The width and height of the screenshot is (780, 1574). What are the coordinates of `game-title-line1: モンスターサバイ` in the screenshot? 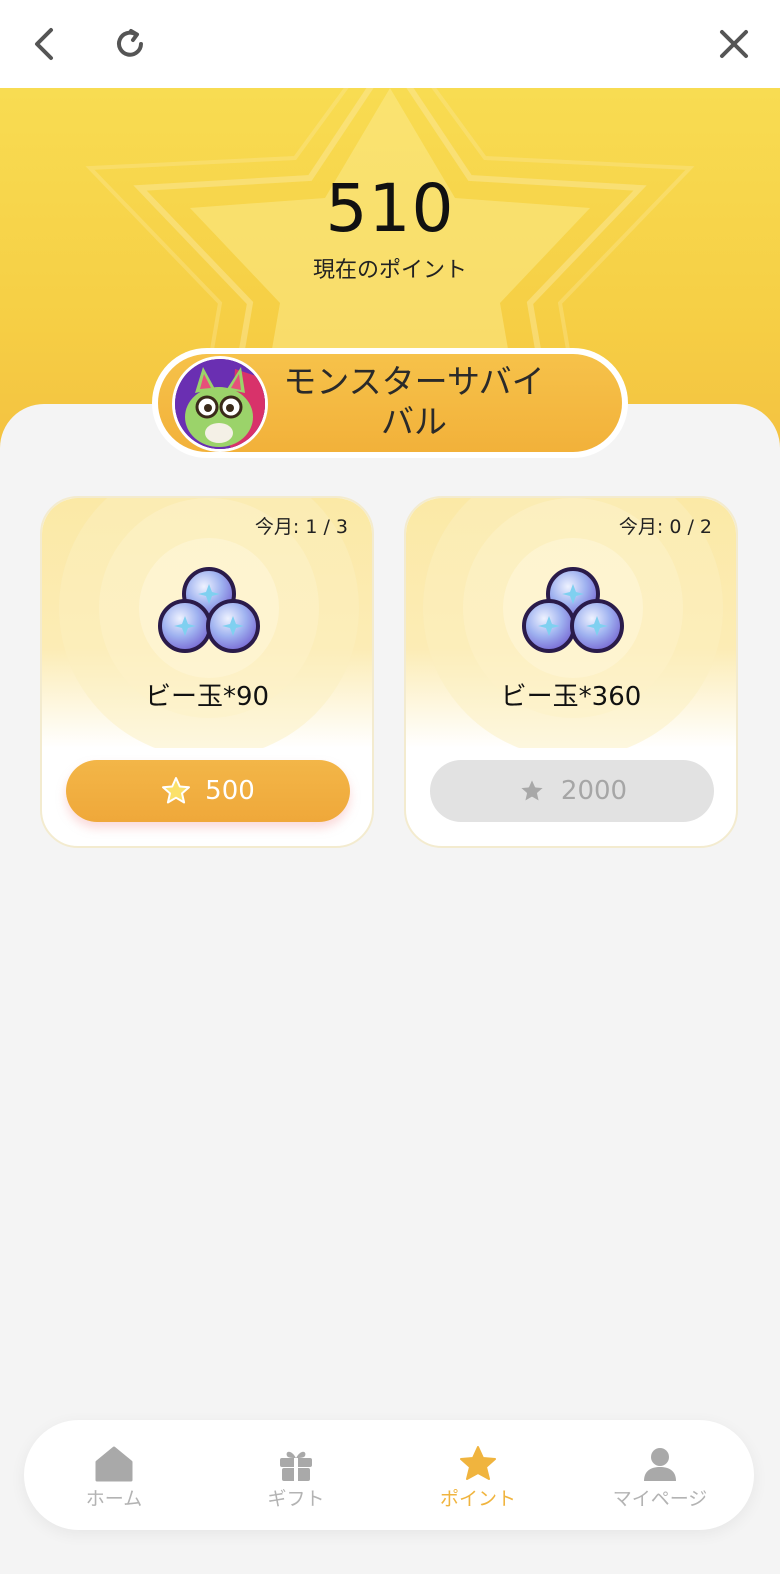 It's located at (414, 381).